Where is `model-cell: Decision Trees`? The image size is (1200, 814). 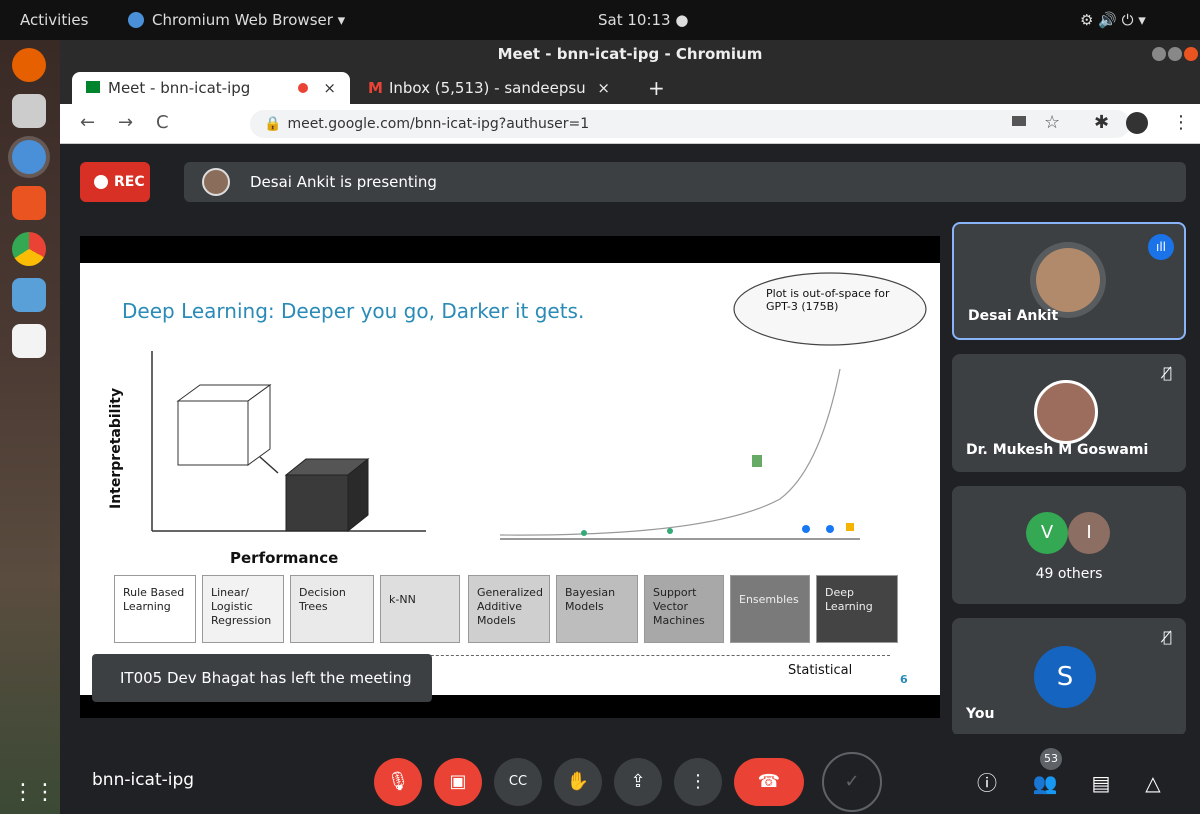
model-cell: Decision Trees is located at coordinates (332, 609).